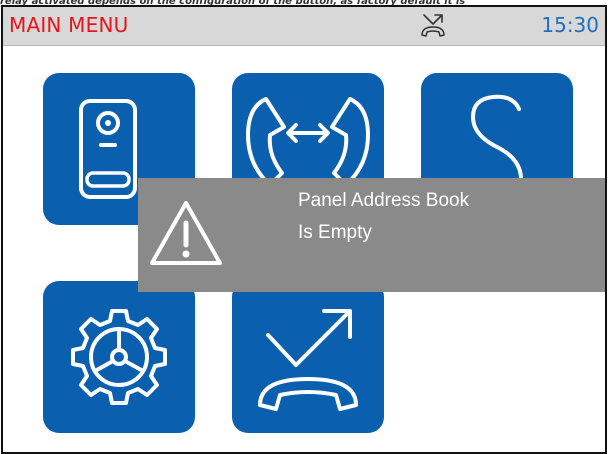 The height and width of the screenshot is (454, 608). What do you see at coordinates (570, 25) in the screenshot?
I see `clock: 15:30` at bounding box center [570, 25].